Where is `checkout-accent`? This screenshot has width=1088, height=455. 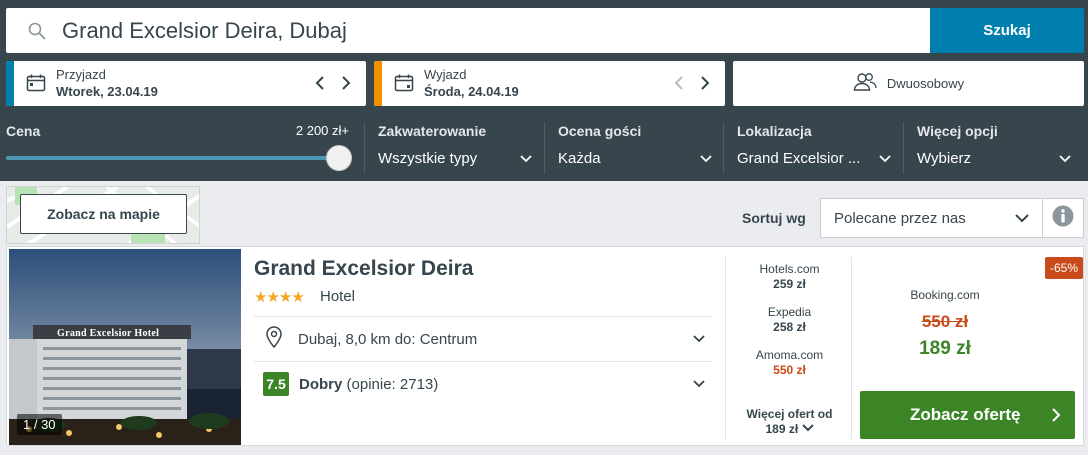 checkout-accent is located at coordinates (378, 83).